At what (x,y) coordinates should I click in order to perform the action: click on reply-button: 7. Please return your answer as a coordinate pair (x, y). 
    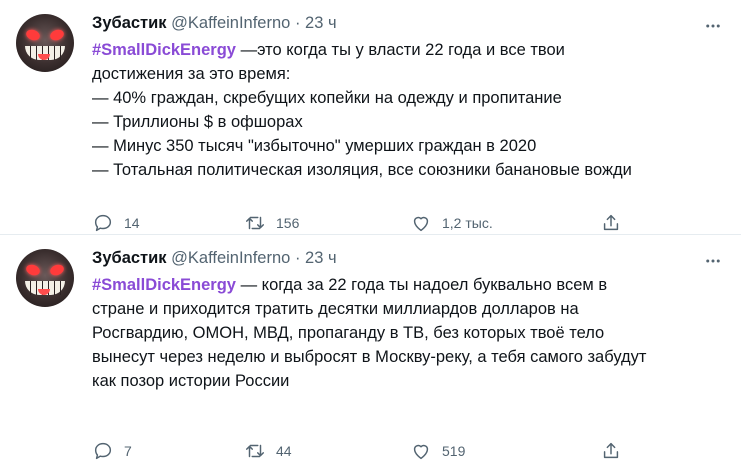
    Looking at the image, I should click on (112, 451).